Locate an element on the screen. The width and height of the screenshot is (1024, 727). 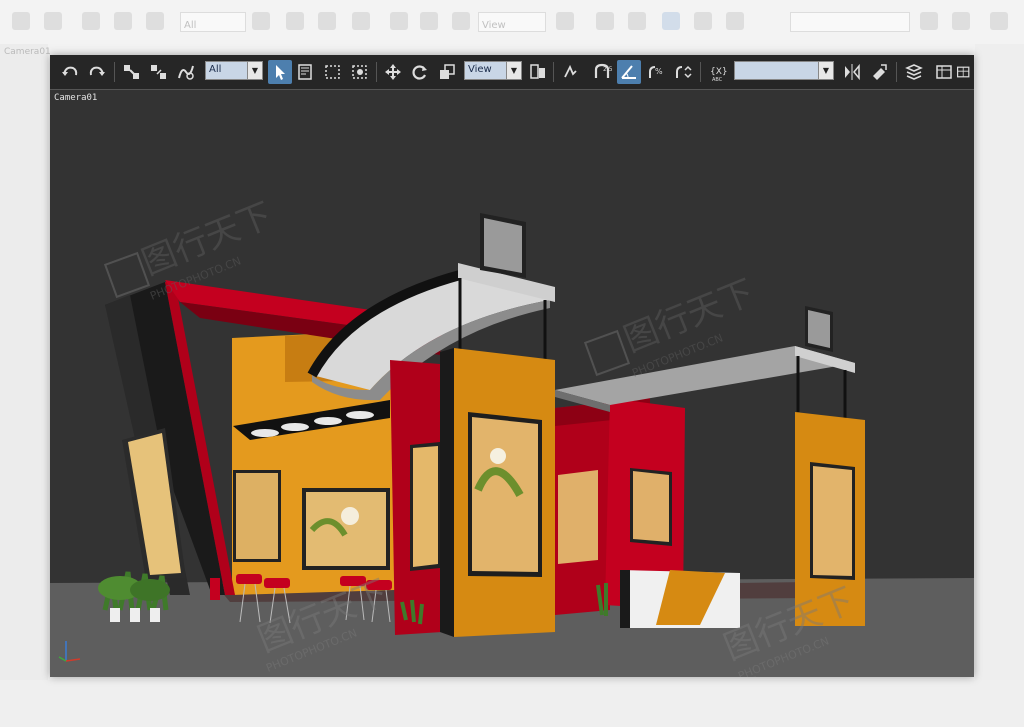
background-region-icon is located at coordinates (327, 21).